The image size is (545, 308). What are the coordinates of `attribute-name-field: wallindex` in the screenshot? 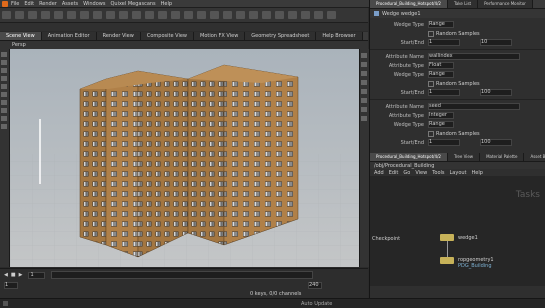 It's located at (474, 56).